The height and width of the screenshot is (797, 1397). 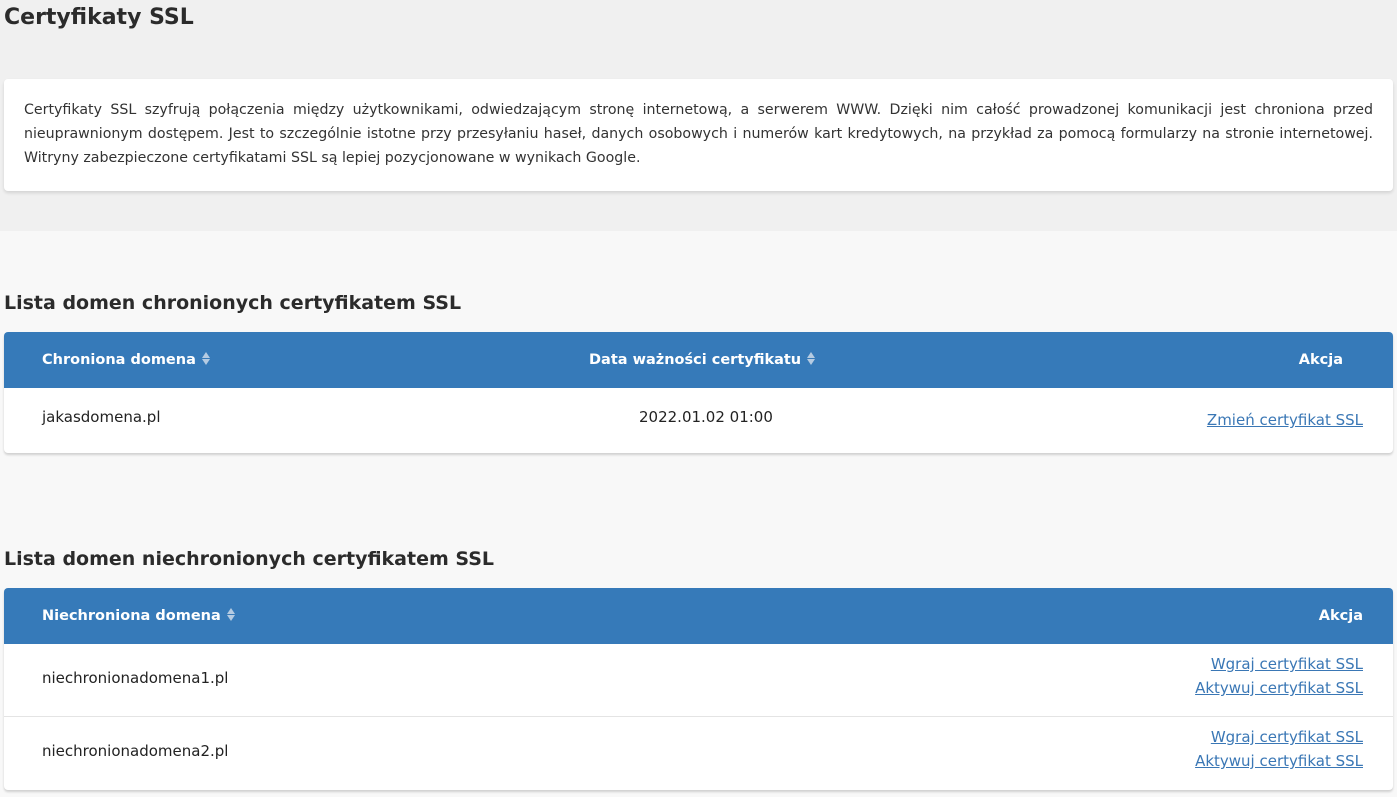 I want to click on column-expiry-date: Data ważności certyfikatu, so click(x=702, y=360).